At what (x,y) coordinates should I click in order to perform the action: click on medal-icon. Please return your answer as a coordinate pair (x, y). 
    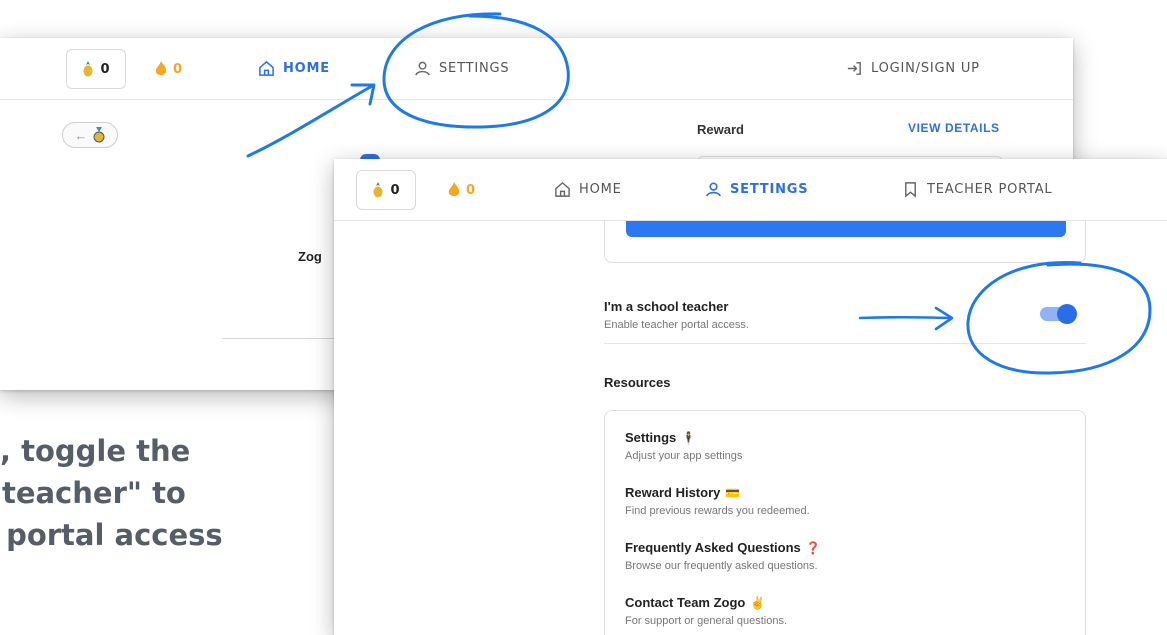
    Looking at the image, I should click on (98, 135).